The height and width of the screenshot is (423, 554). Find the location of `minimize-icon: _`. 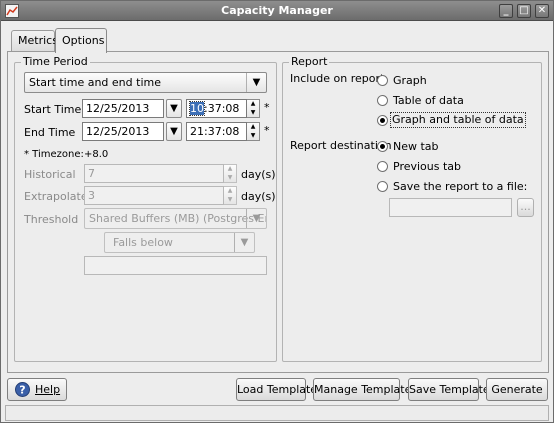

minimize-icon: _ is located at coordinates (506, 11).